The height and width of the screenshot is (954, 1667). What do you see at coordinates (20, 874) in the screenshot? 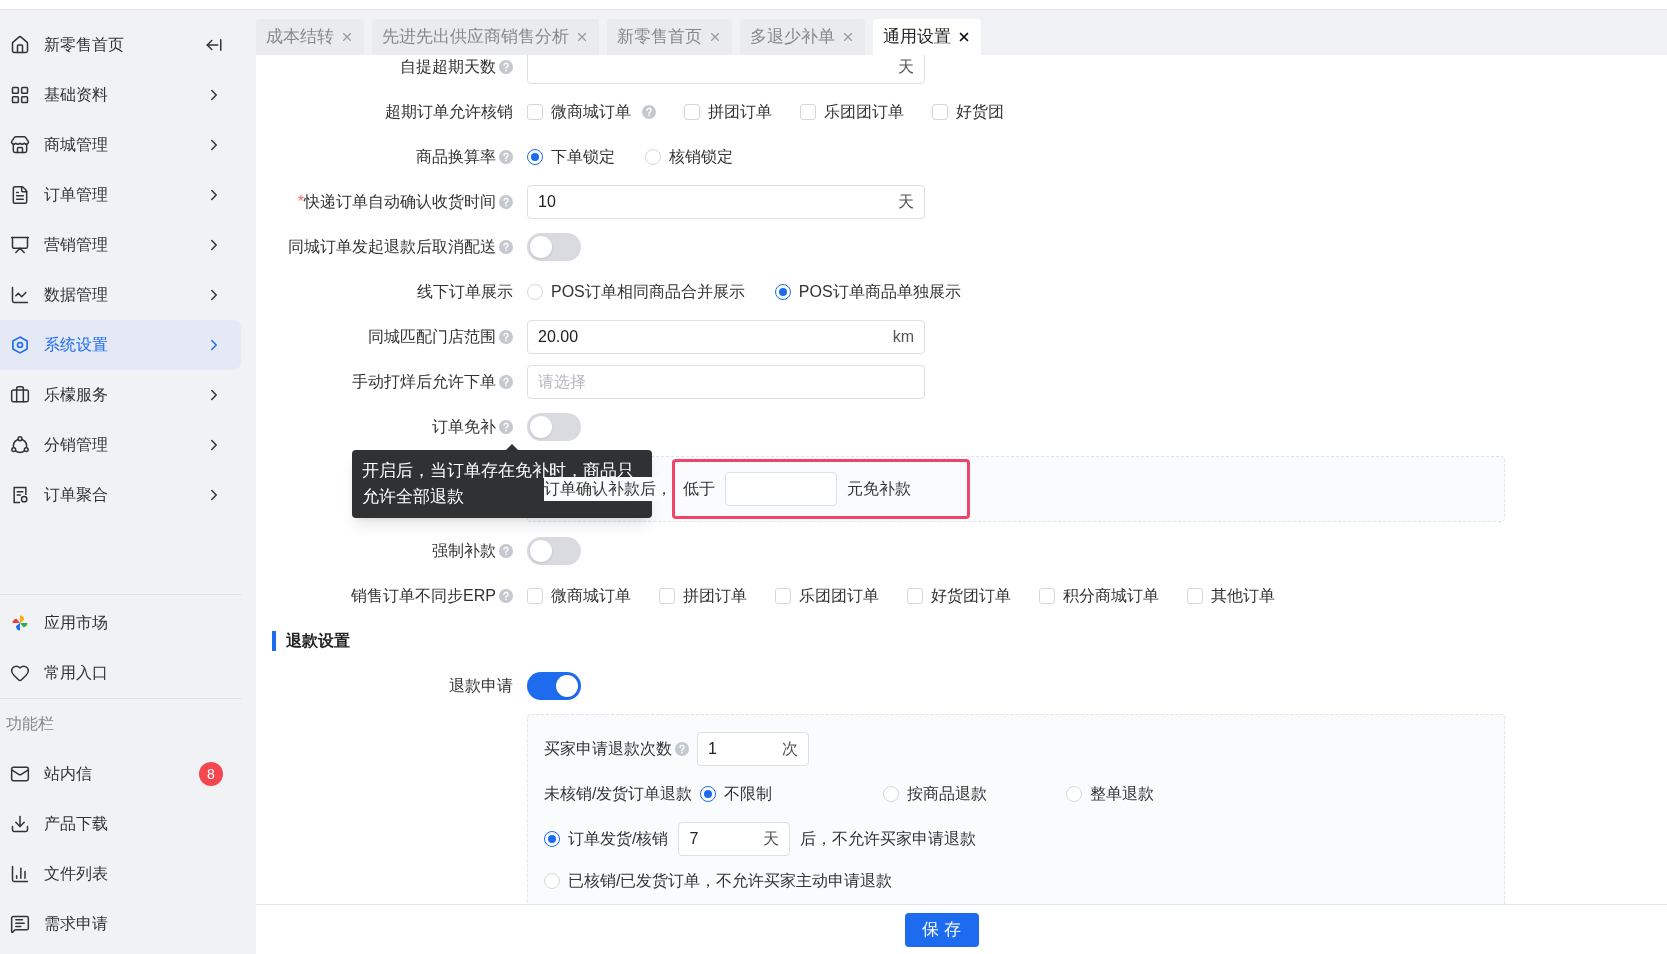
I see `bar-chart-icon` at bounding box center [20, 874].